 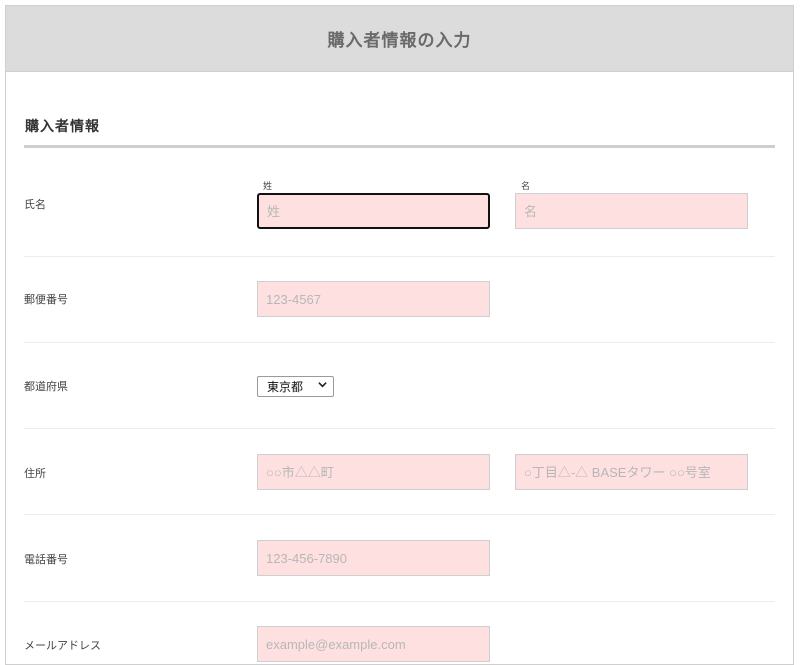 What do you see at coordinates (285, 387) in the screenshot?
I see `prefecture-value: 東京都` at bounding box center [285, 387].